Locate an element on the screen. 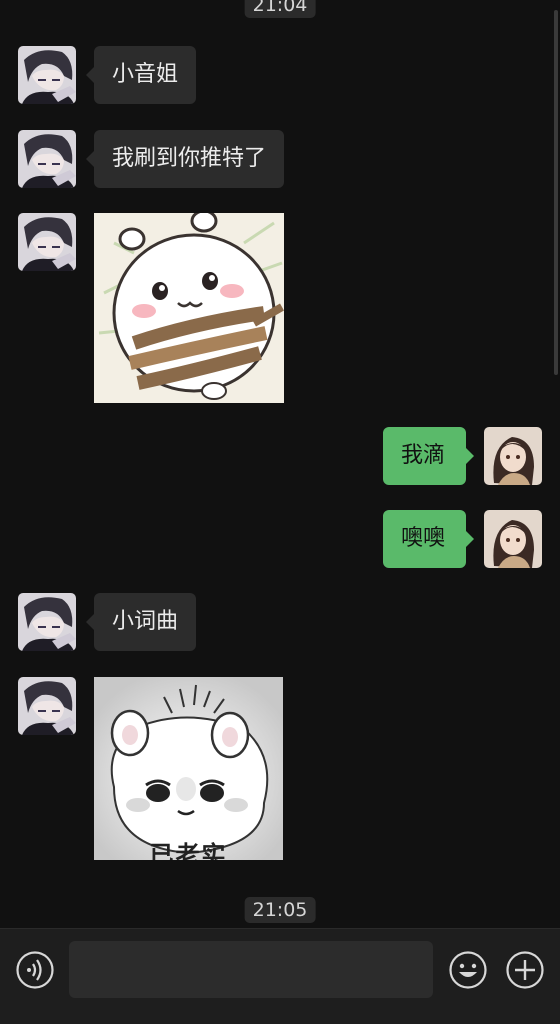 This screenshot has height=1024, width=560. message-bubble: 小词曲 is located at coordinates (141, 622).